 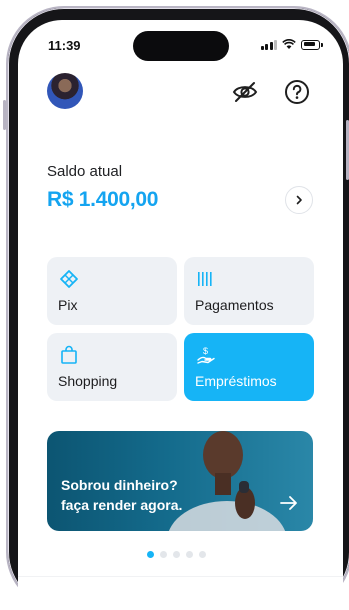 I want to click on balance-value: R$ 1.400,00, so click(x=103, y=199).